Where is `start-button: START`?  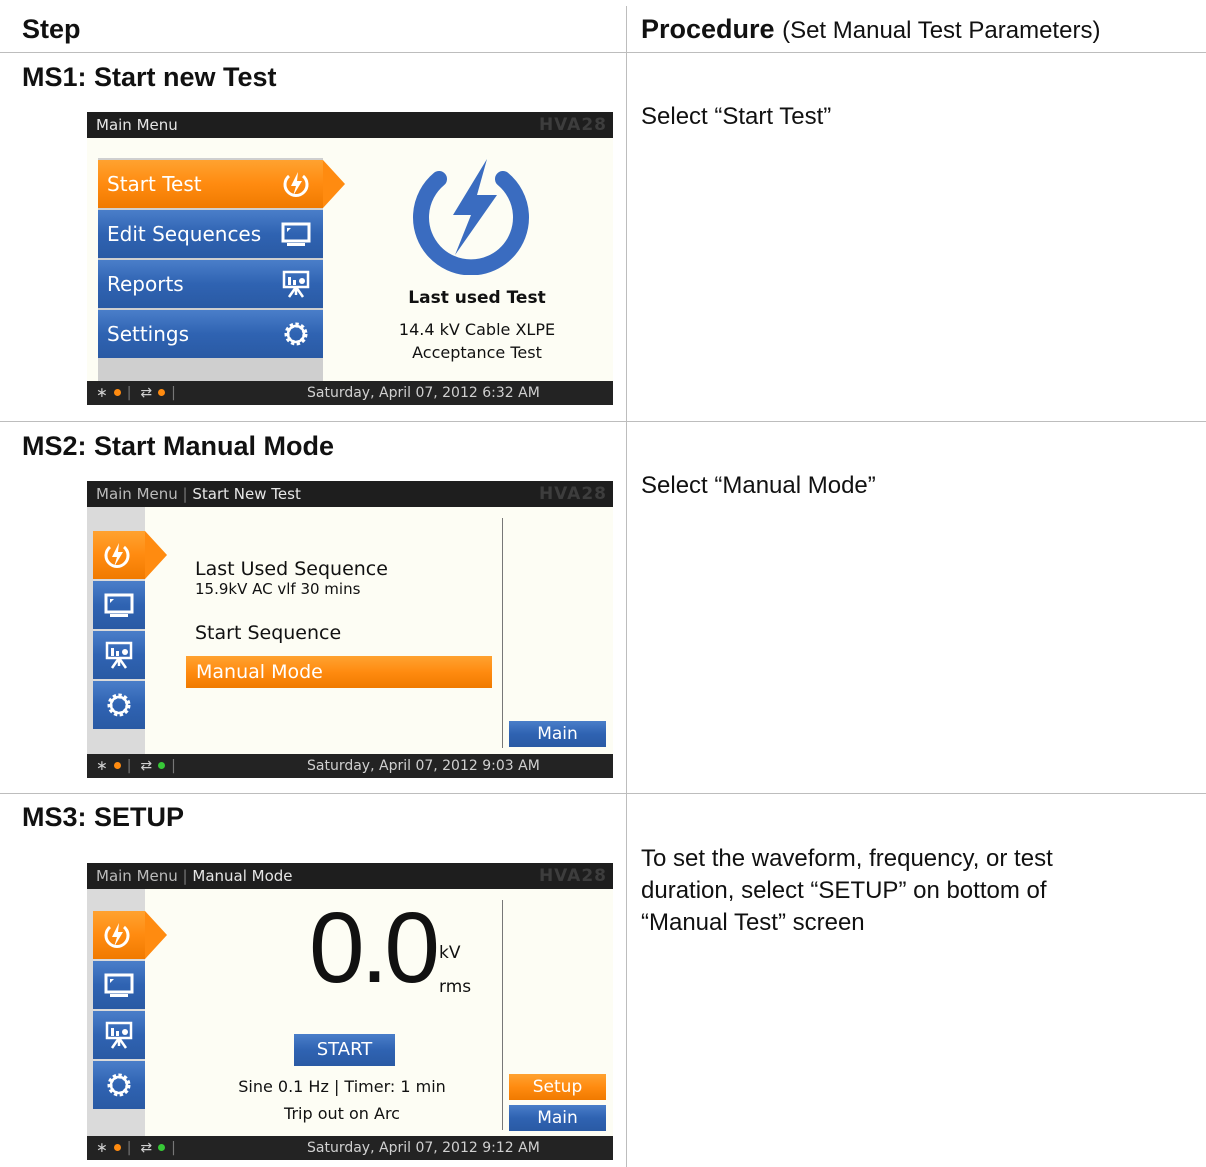
start-button: START is located at coordinates (344, 1050).